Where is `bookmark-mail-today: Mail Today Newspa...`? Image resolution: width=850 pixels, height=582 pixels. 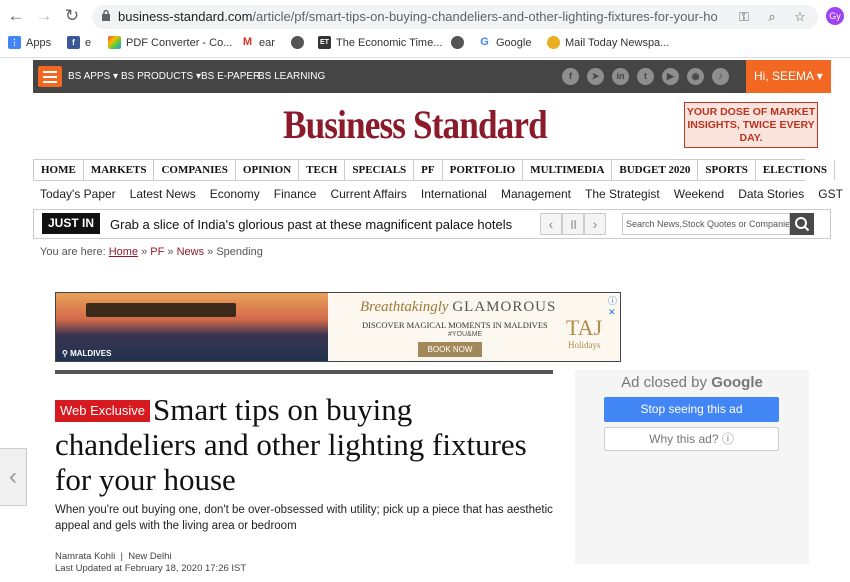
bookmark-mail-today: Mail Today Newspa... is located at coordinates (608, 42).